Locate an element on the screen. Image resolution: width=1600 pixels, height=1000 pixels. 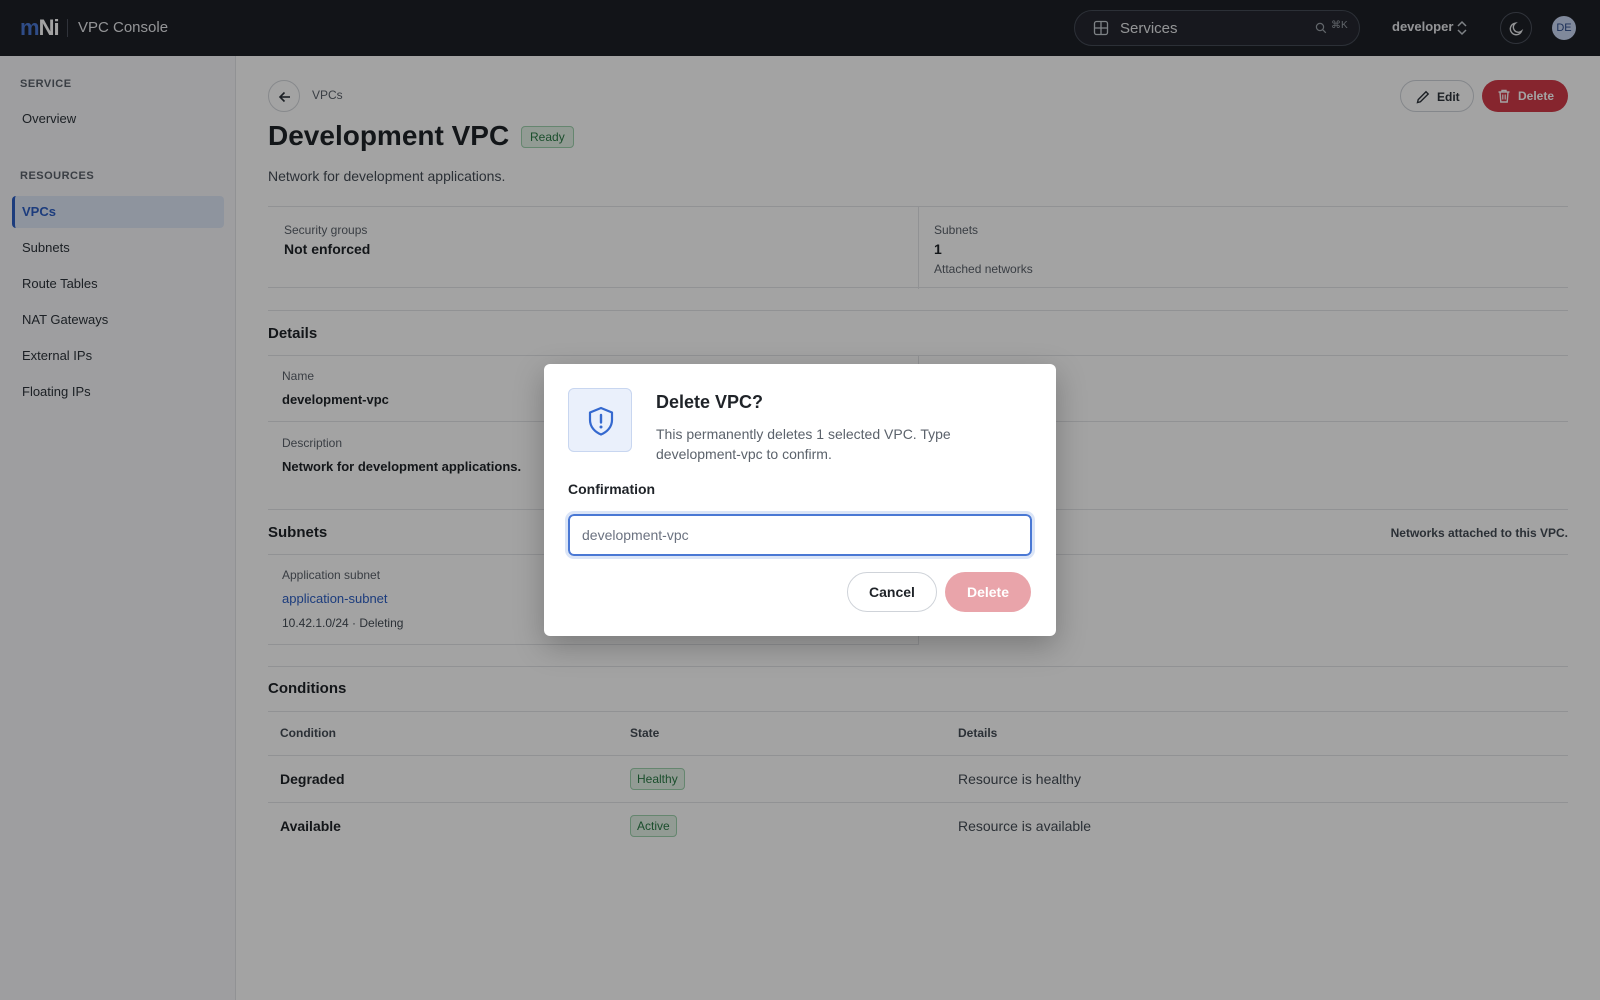
dialog-icon-container is located at coordinates (600, 420).